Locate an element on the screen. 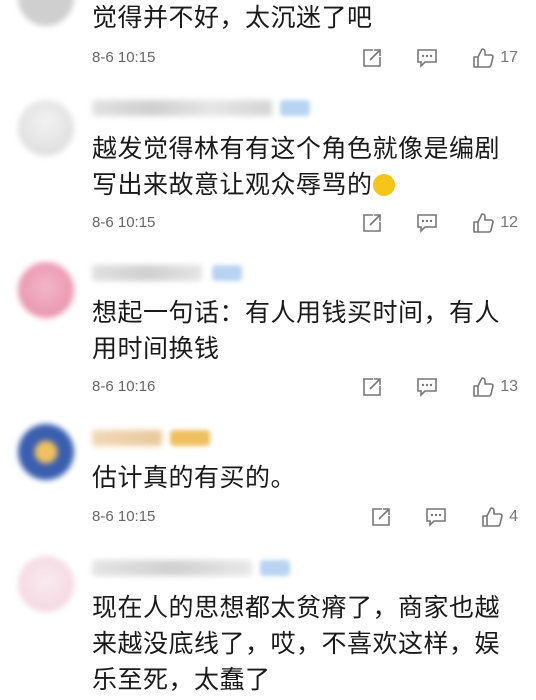 This screenshot has width=536, height=700. comment-actions: 4 is located at coordinates (427, 517).